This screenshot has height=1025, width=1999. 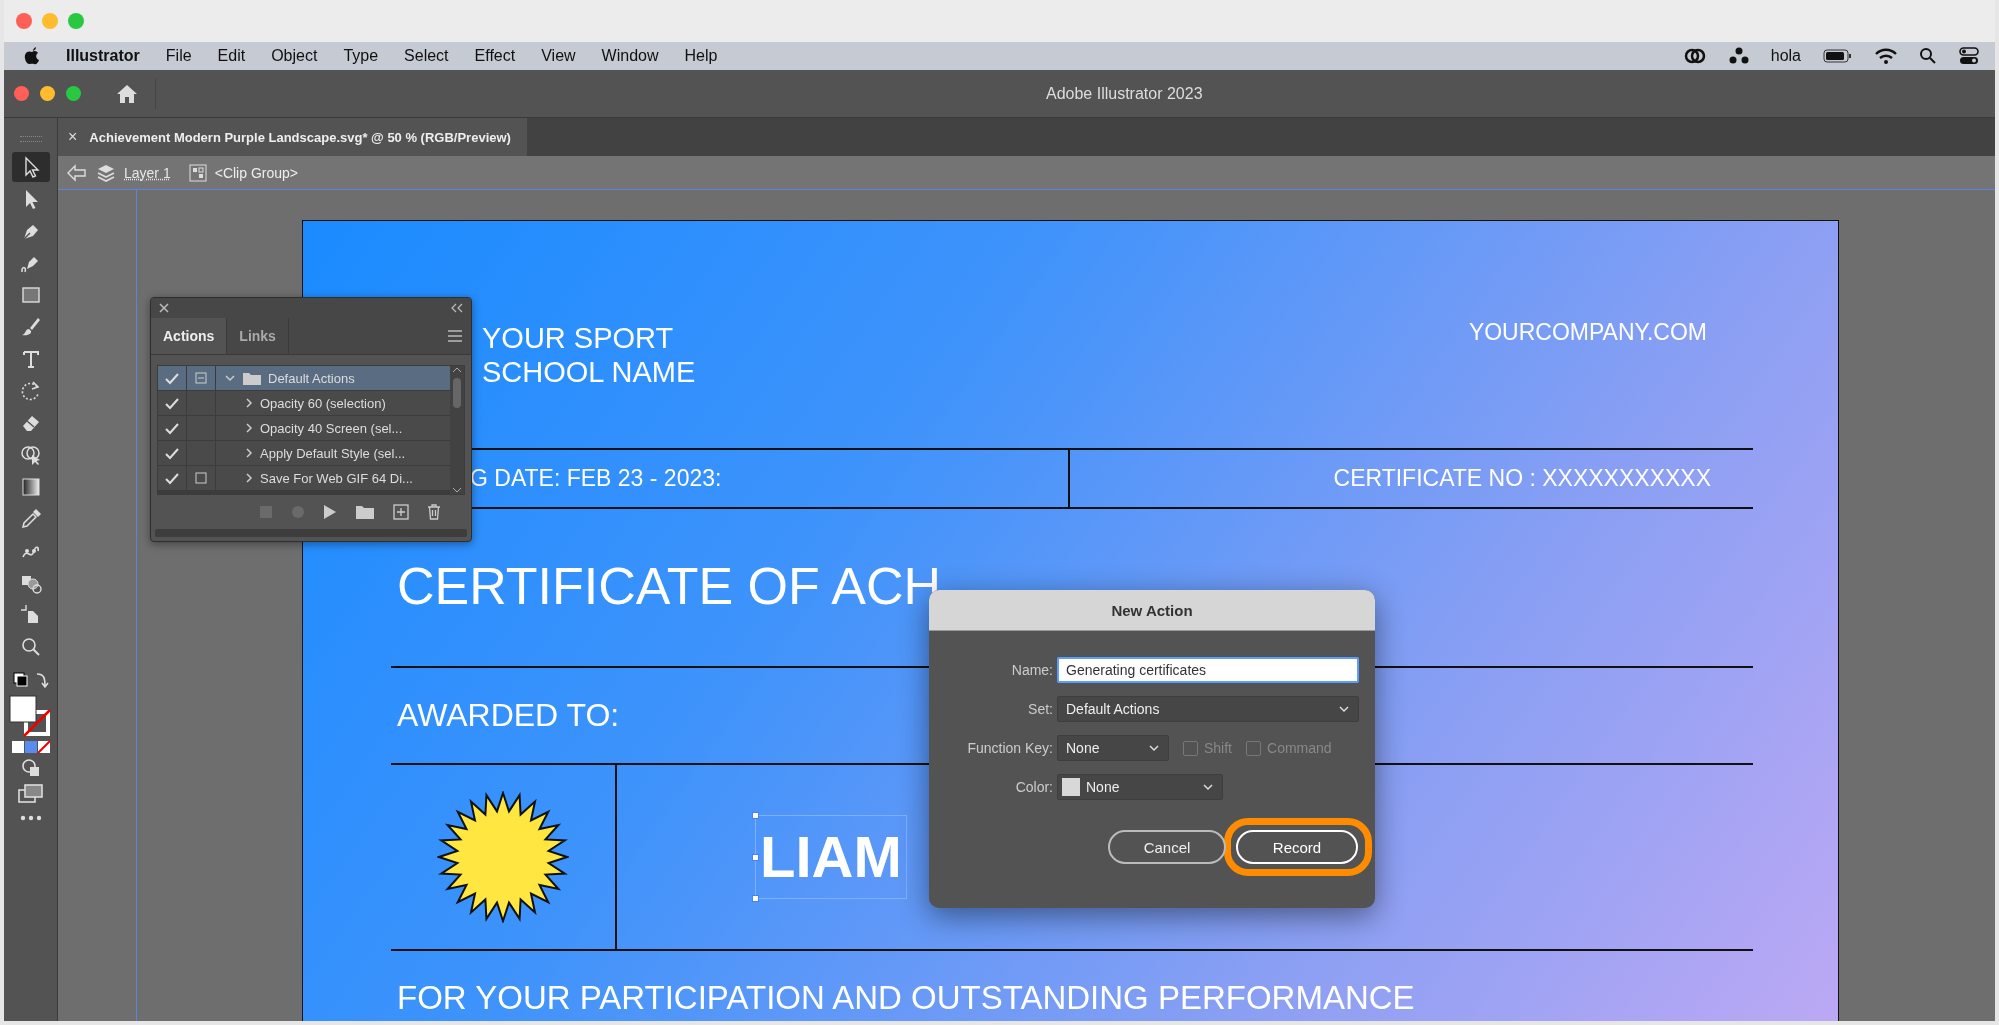 What do you see at coordinates (503, 857) in the screenshot?
I see `starburst-icon` at bounding box center [503, 857].